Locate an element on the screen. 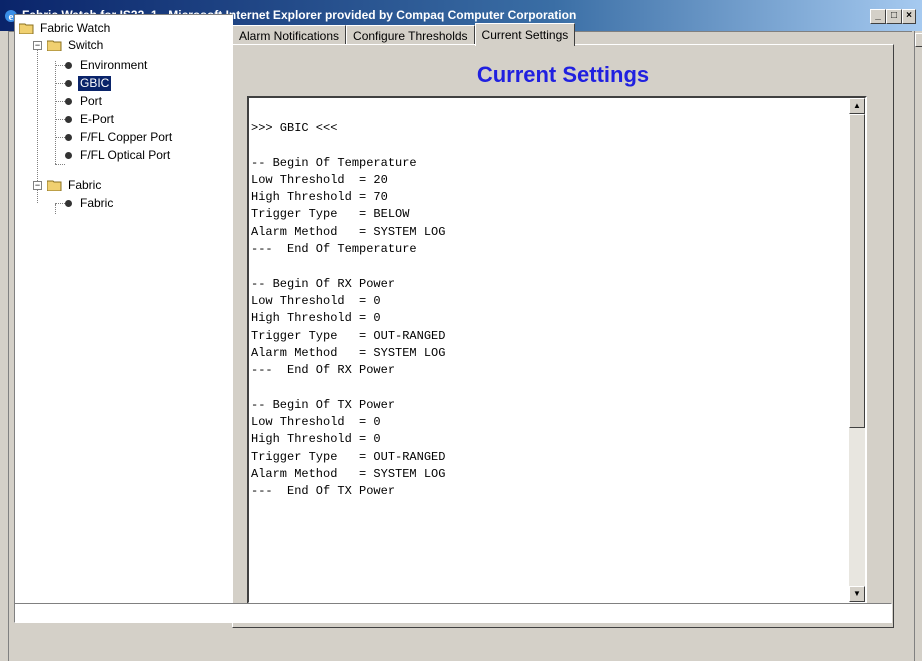 The width and height of the screenshot is (922, 661). tree-label: E-Port is located at coordinates (97, 118).